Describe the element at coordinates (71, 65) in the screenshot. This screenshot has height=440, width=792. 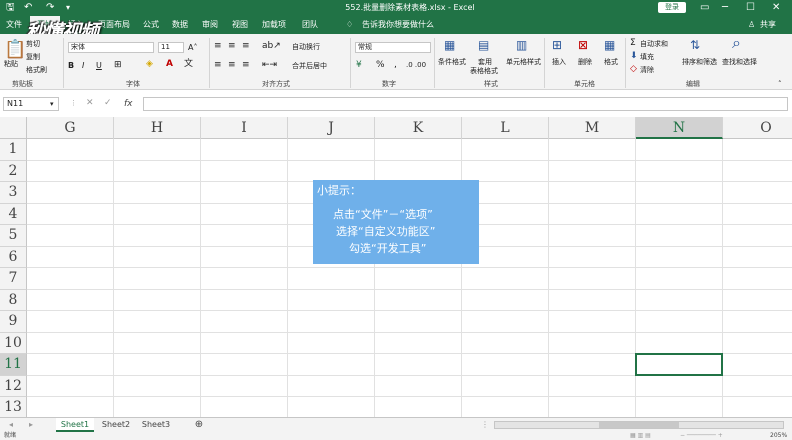
I see `bold-button: B` at that location.